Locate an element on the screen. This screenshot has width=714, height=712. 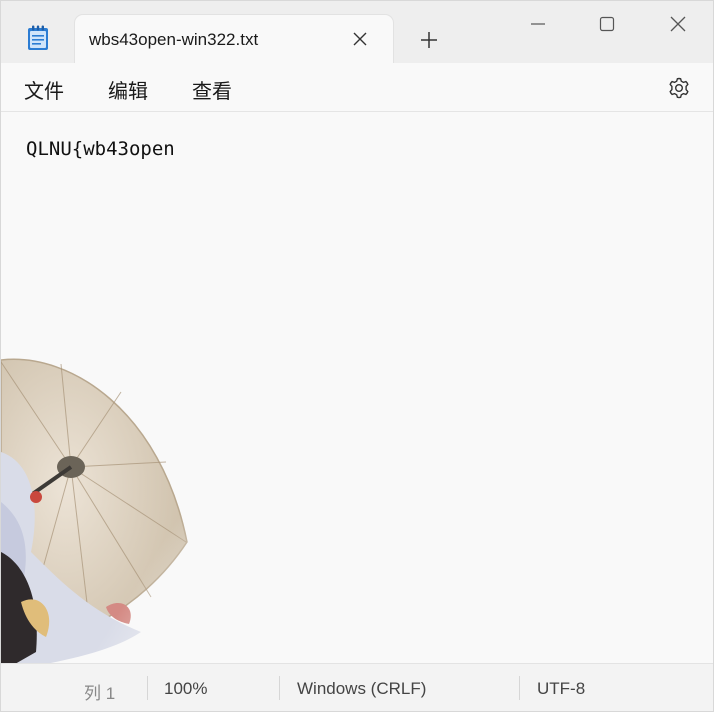
gear-icon is located at coordinates (679, 88).